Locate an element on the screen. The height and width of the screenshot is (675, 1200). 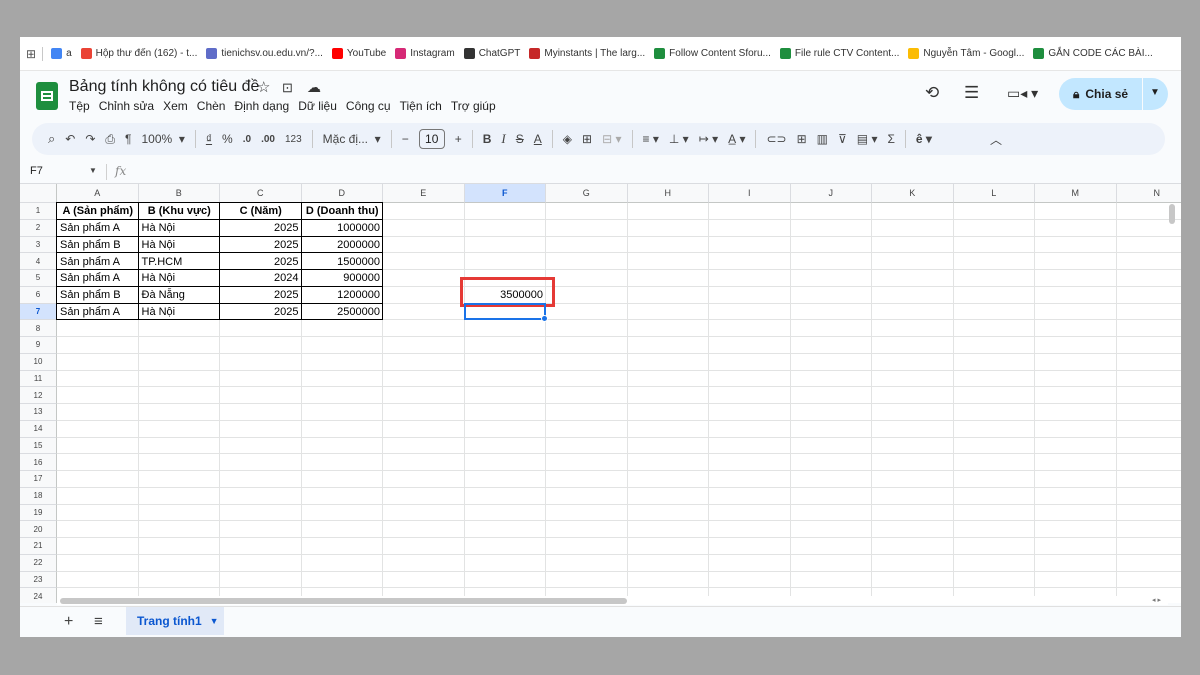
column-header: E is located at coordinates (424, 193).